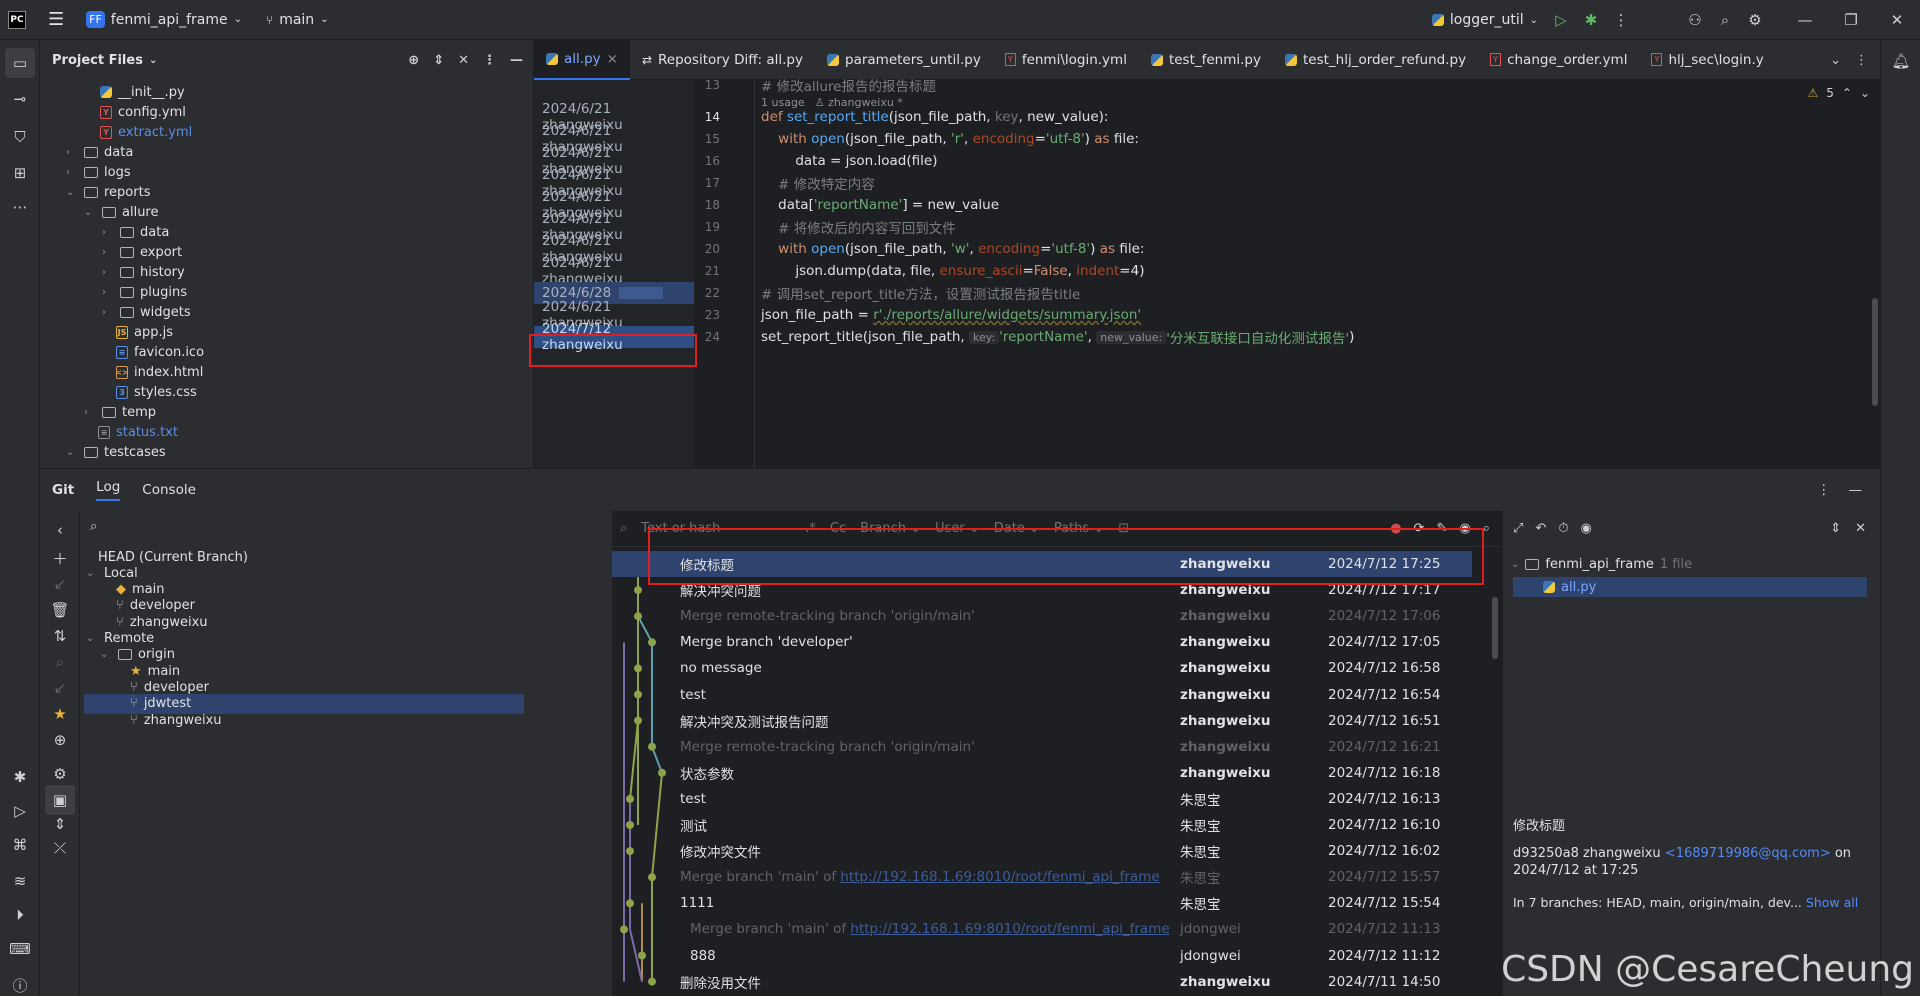  Describe the element at coordinates (1042, 668) in the screenshot. I see `commit-row: no message zhangweixu 2024/7/12 16:58` at that location.